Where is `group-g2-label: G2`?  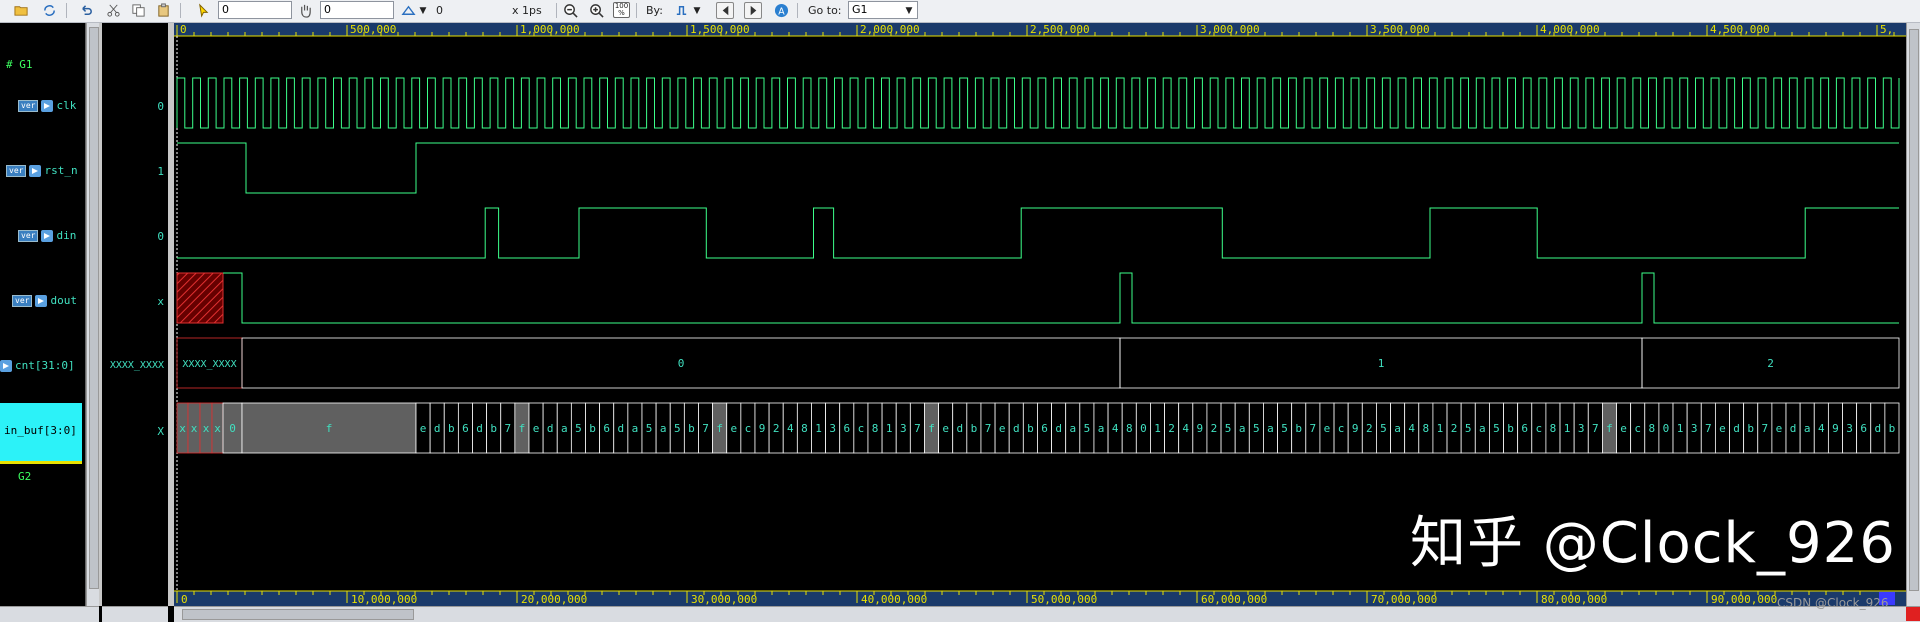 group-g2-label: G2 is located at coordinates (24, 476).